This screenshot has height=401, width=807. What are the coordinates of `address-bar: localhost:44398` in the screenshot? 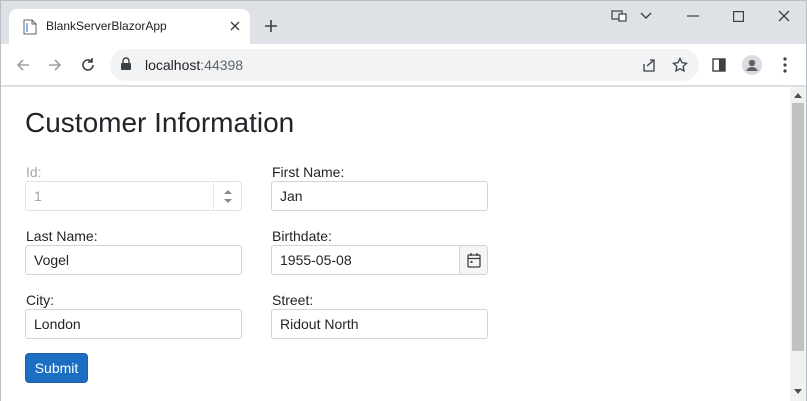 It's located at (404, 65).